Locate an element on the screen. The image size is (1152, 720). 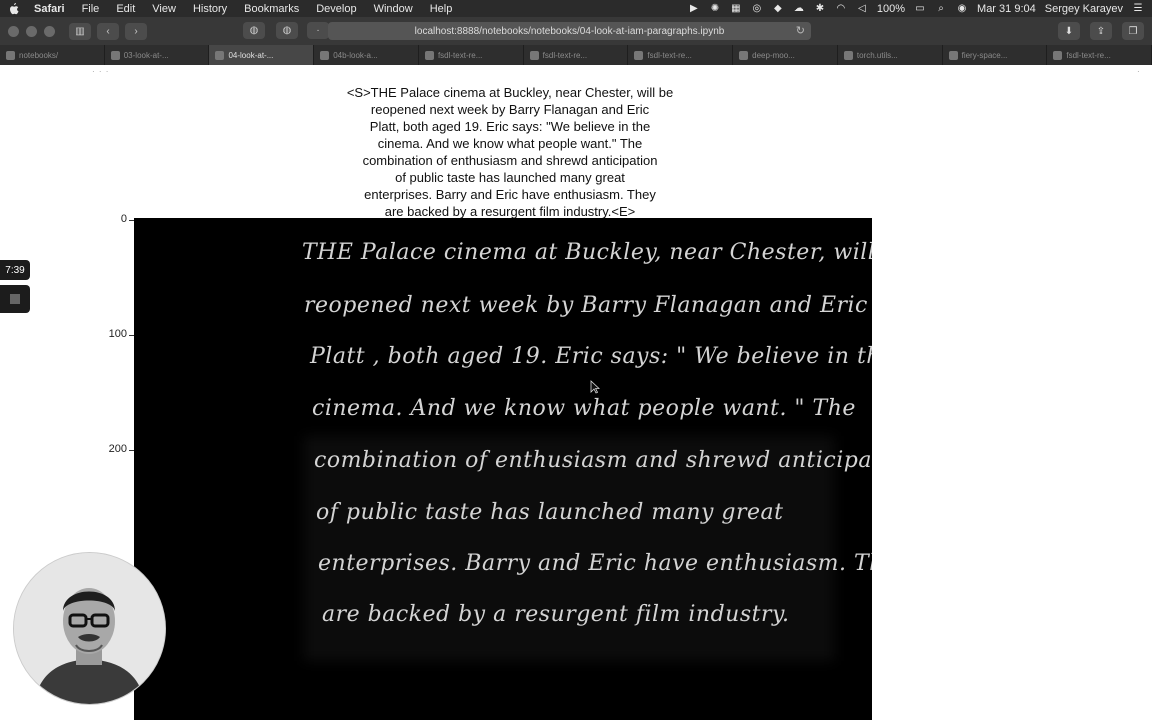
extension-button-3: · is located at coordinates (318, 30).